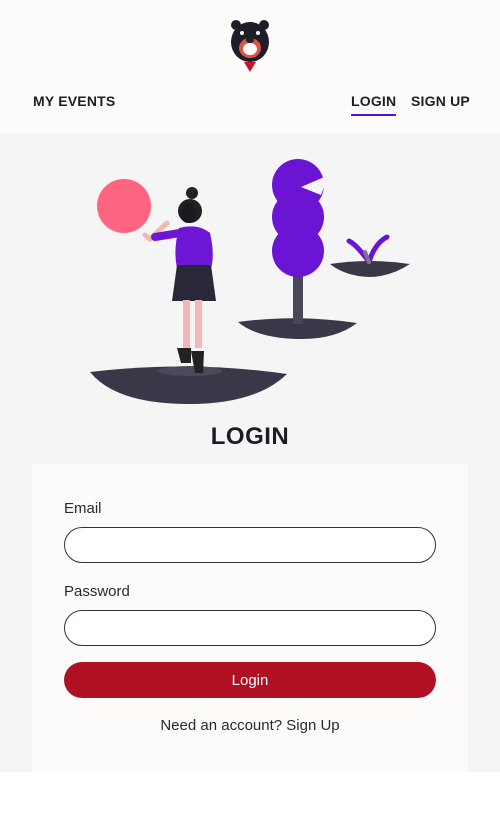  I want to click on nav-signup: SIGN UP, so click(440, 101).